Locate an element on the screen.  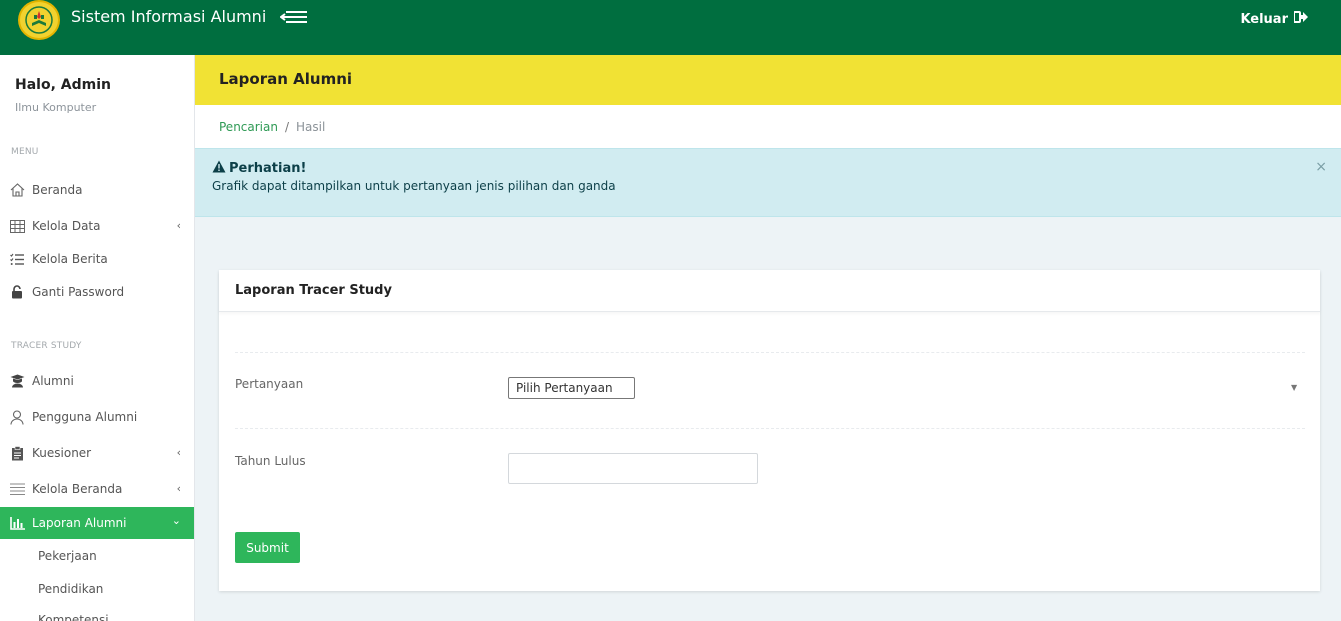
graduate-icon is located at coordinates (17, 381).